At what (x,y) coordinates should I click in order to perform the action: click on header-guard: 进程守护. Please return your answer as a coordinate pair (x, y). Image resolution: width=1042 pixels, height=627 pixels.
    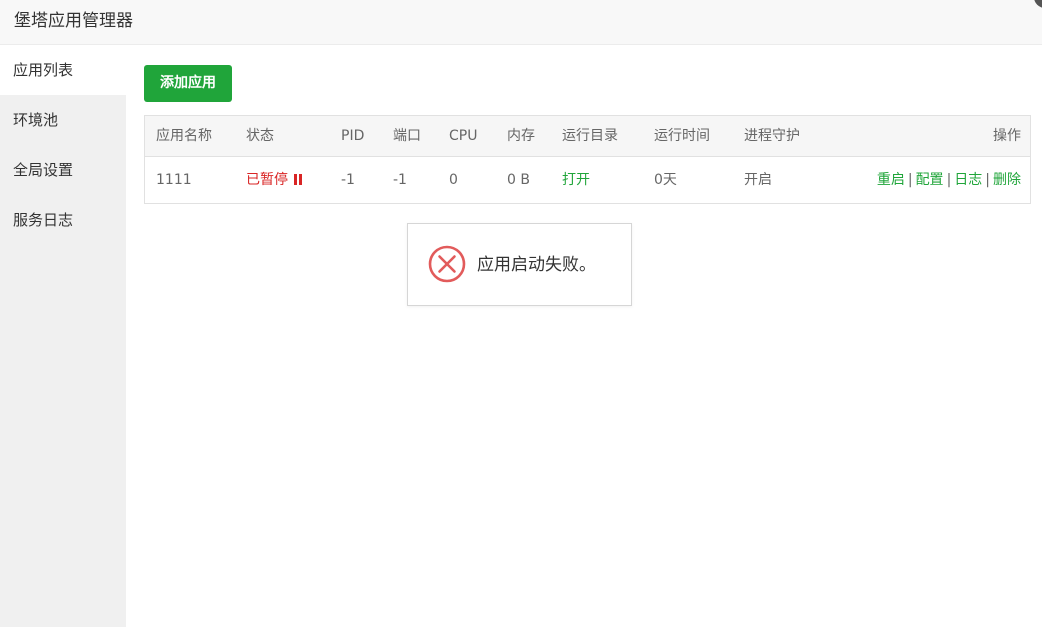
    Looking at the image, I should click on (772, 136).